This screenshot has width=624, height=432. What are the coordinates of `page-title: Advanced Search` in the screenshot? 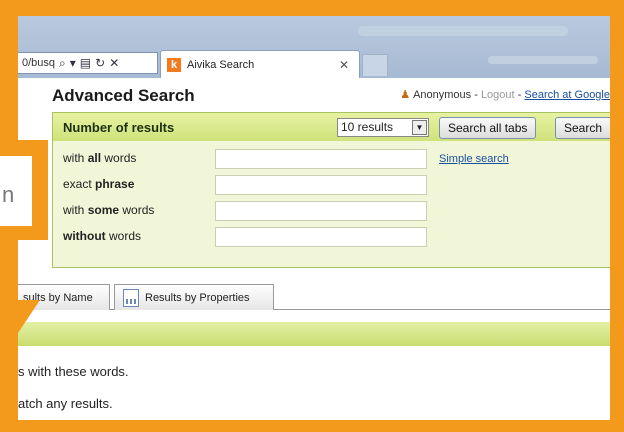 It's located at (123, 95).